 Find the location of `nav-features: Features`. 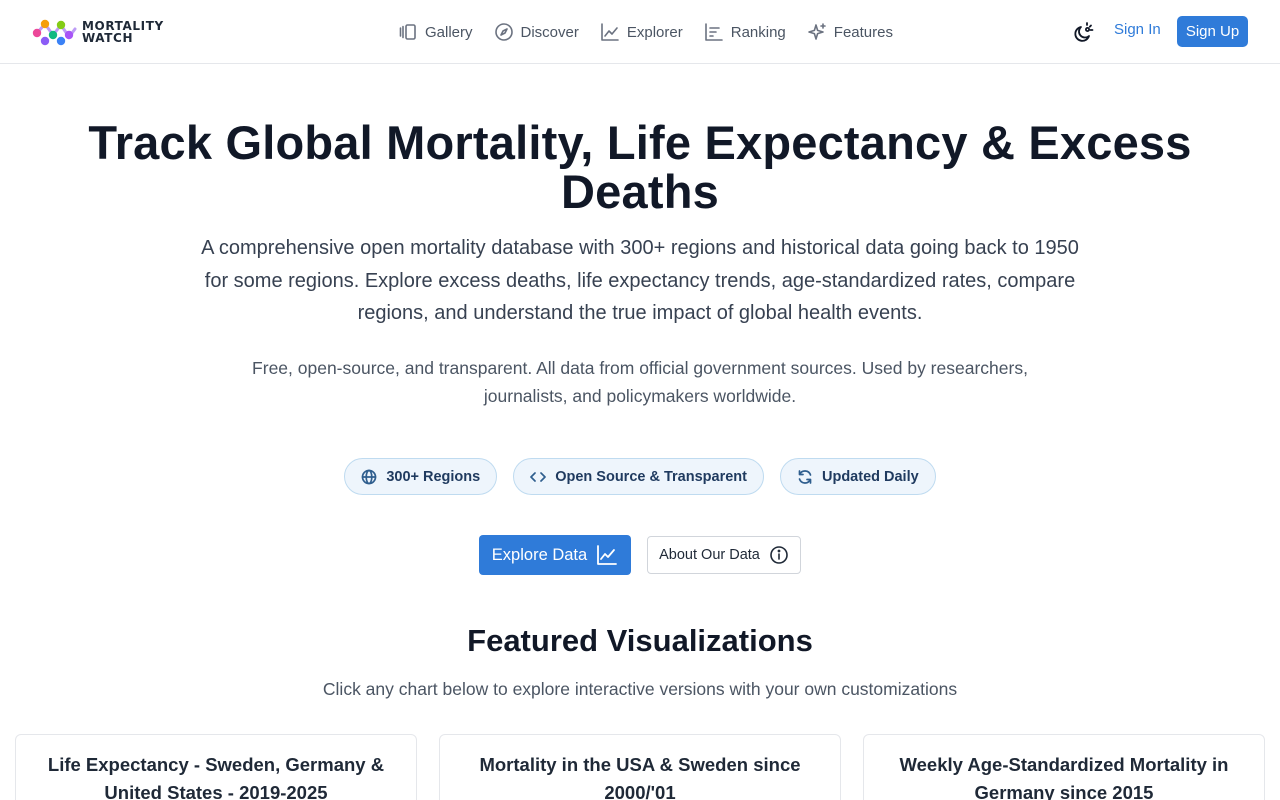

nav-features: Features is located at coordinates (850, 32).